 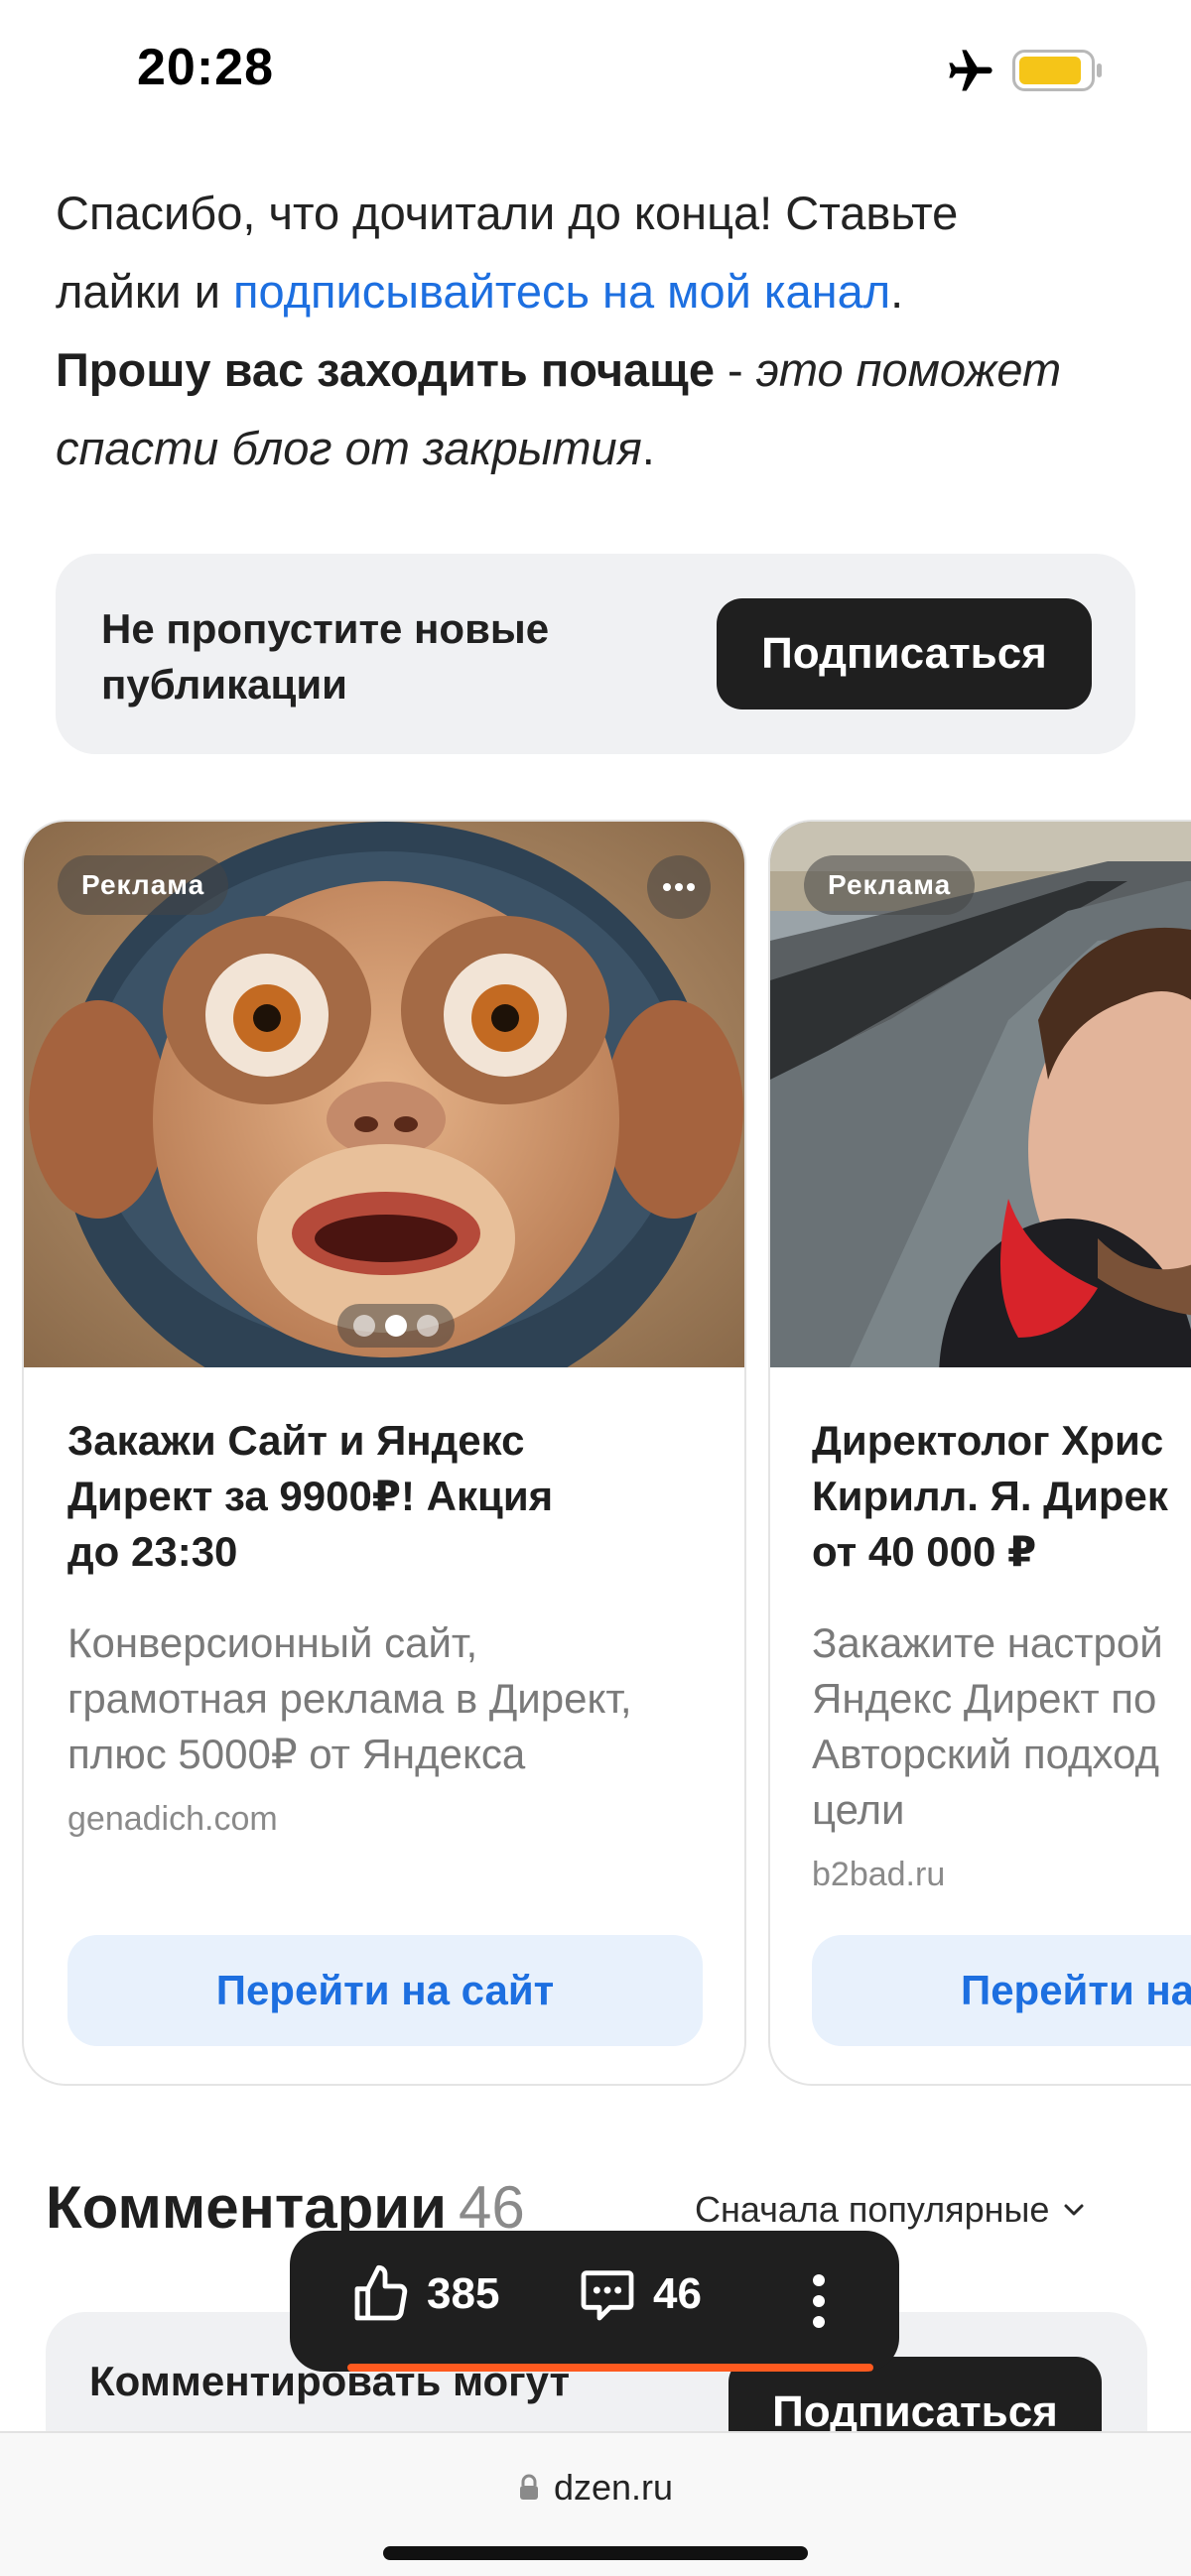 I want to click on more-vertical-icon, so click(x=819, y=2301).